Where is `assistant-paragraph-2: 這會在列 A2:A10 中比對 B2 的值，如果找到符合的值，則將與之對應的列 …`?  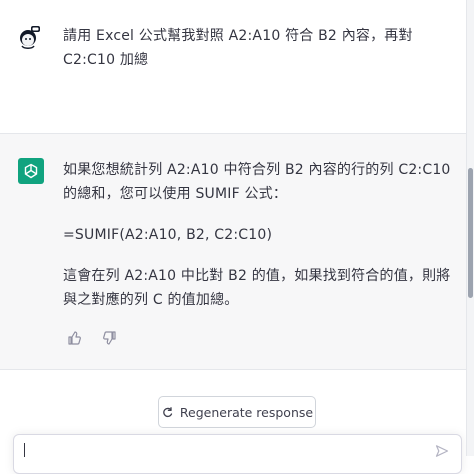
assistant-paragraph-2: 這會在列 A2:A10 中比對 B2 的值，如果找到符合的值，則將與之對應的列 … is located at coordinates (257, 288).